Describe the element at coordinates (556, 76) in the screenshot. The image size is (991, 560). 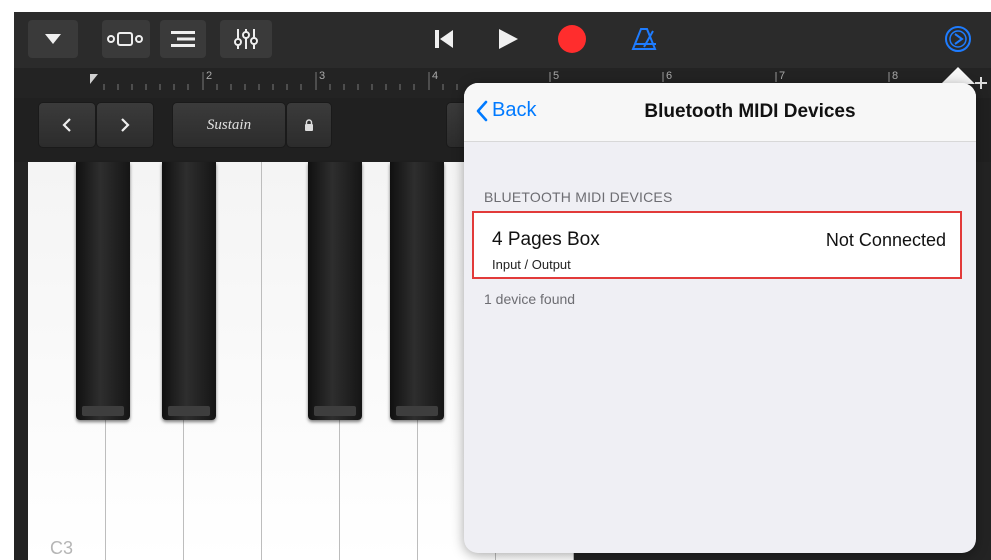
I see `ruler-mark-5: 5` at that location.